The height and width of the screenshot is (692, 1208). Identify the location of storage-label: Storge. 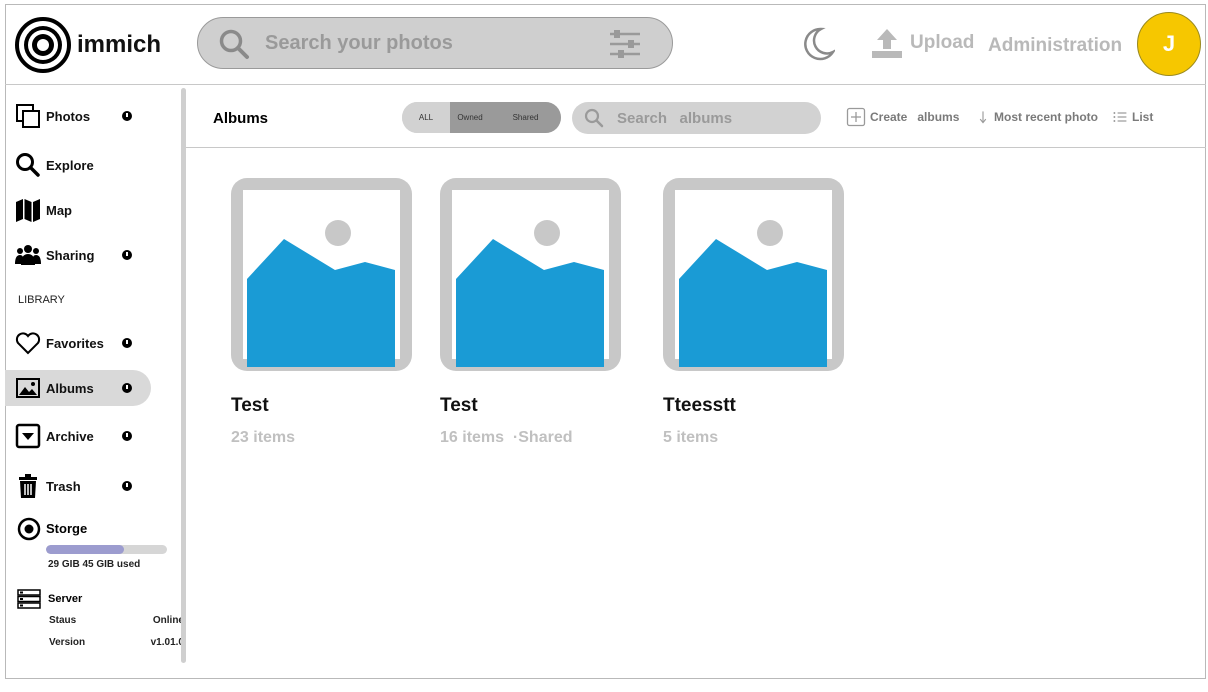
(67, 528).